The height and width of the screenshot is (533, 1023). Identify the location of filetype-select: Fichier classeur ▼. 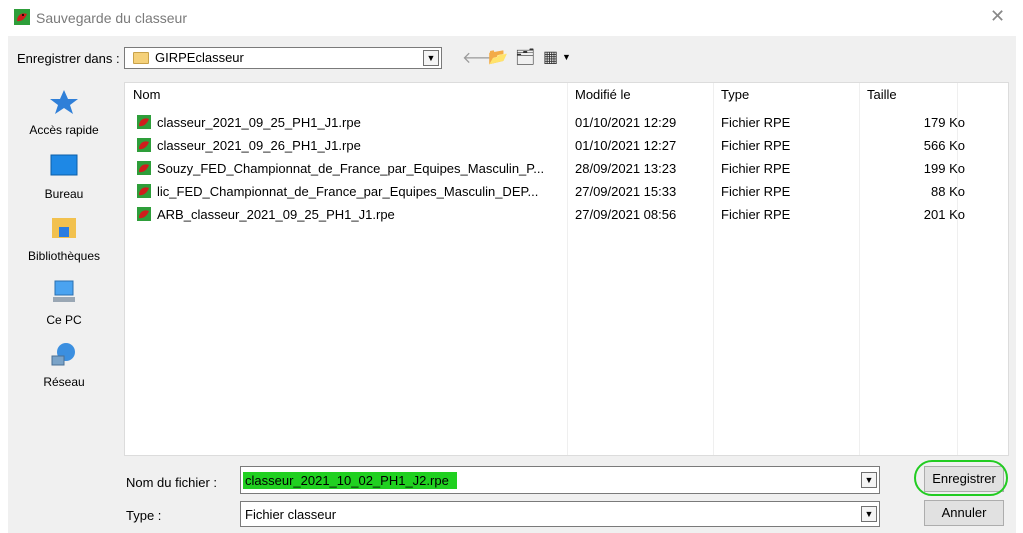
(560, 514).